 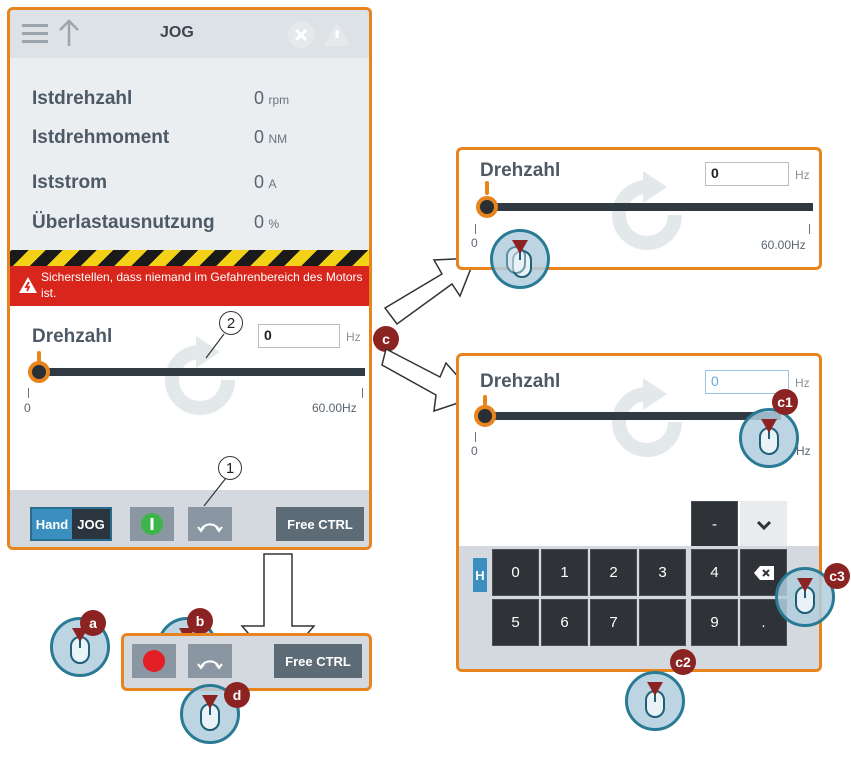 What do you see at coordinates (714, 572) in the screenshot?
I see `key-4: 4` at bounding box center [714, 572].